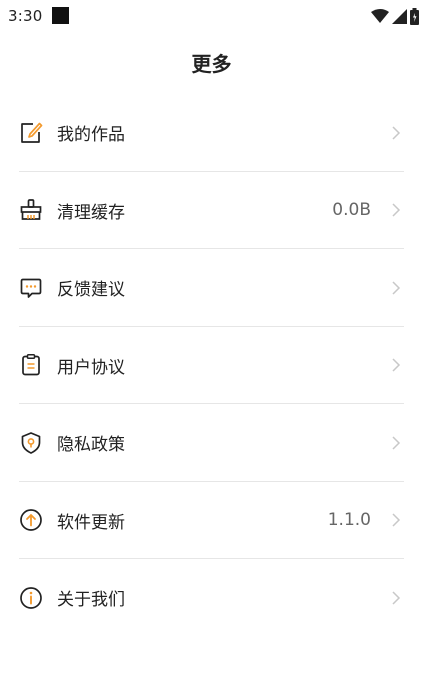 Image resolution: width=423 pixels, height=682 pixels. Describe the element at coordinates (31, 520) in the screenshot. I see `upload-arrow-icon` at that location.